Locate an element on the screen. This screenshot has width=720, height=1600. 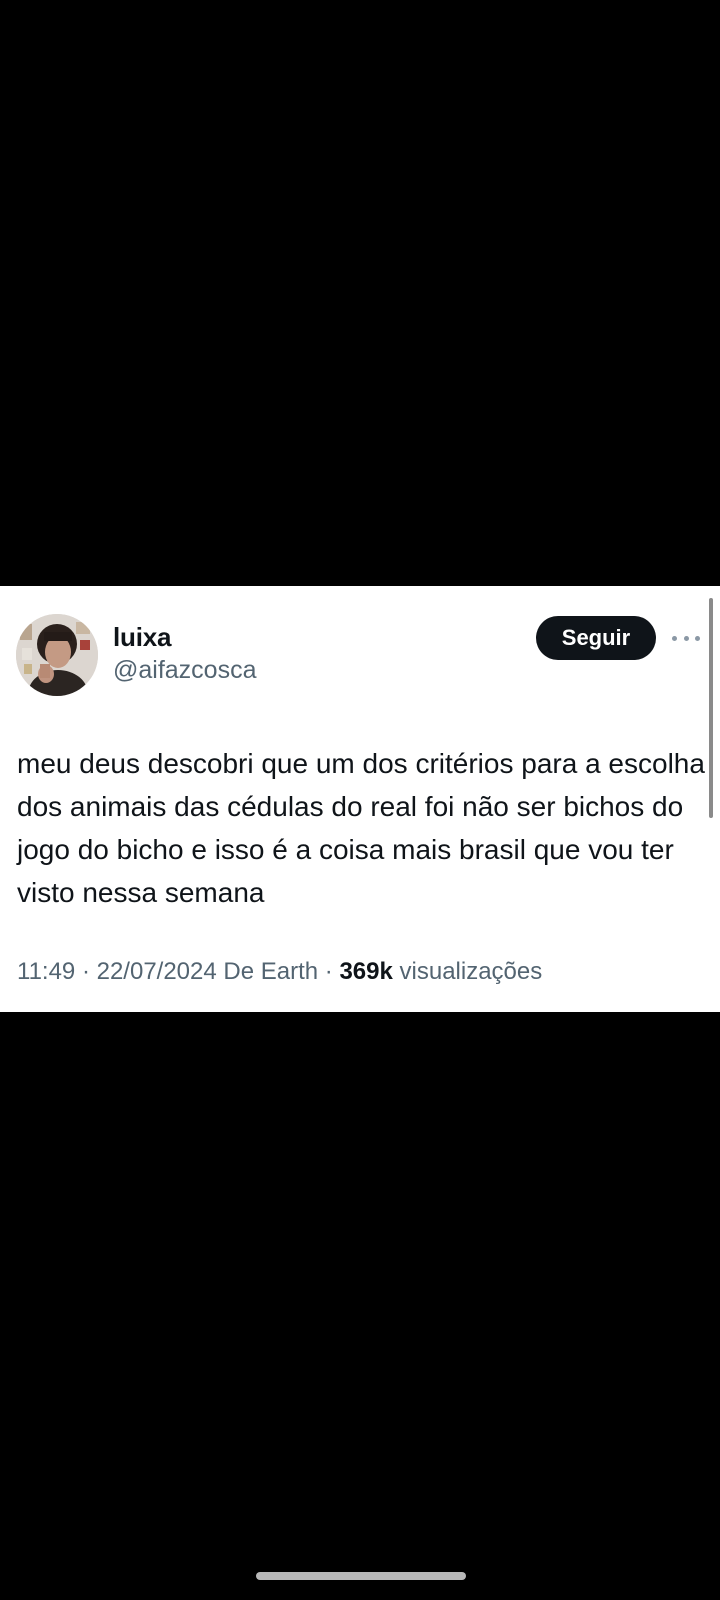
follow-button: Seguir is located at coordinates (596, 638).